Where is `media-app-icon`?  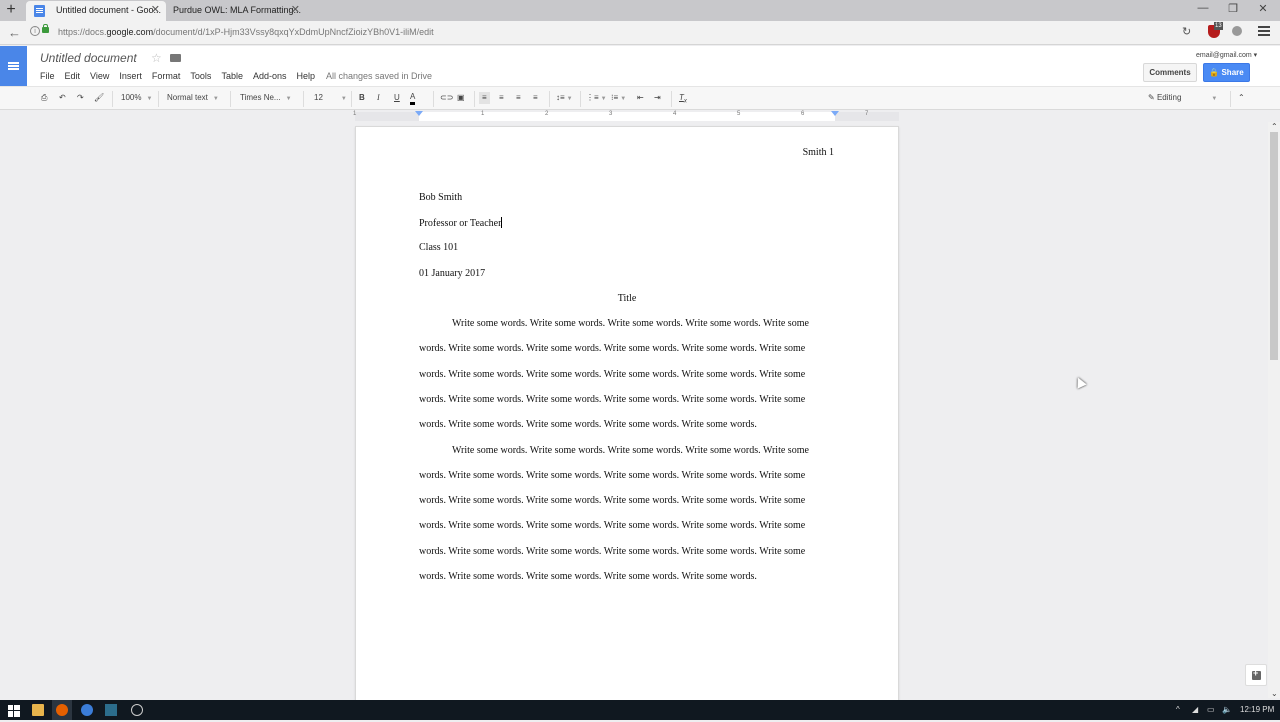
media-app-icon is located at coordinates (111, 710).